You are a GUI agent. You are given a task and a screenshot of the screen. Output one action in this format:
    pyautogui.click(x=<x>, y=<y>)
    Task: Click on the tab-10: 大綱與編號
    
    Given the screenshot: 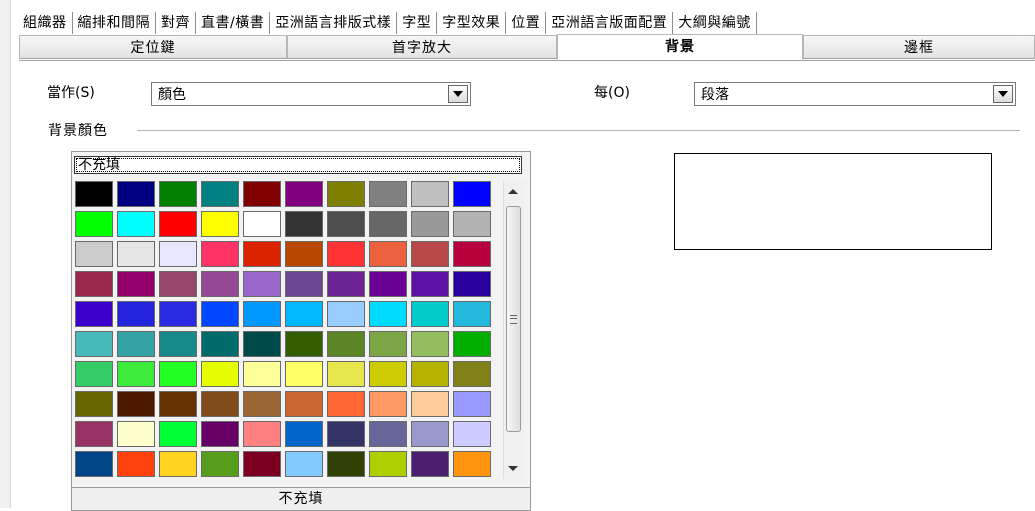 What is the action you would take?
    pyautogui.click(x=715, y=23)
    